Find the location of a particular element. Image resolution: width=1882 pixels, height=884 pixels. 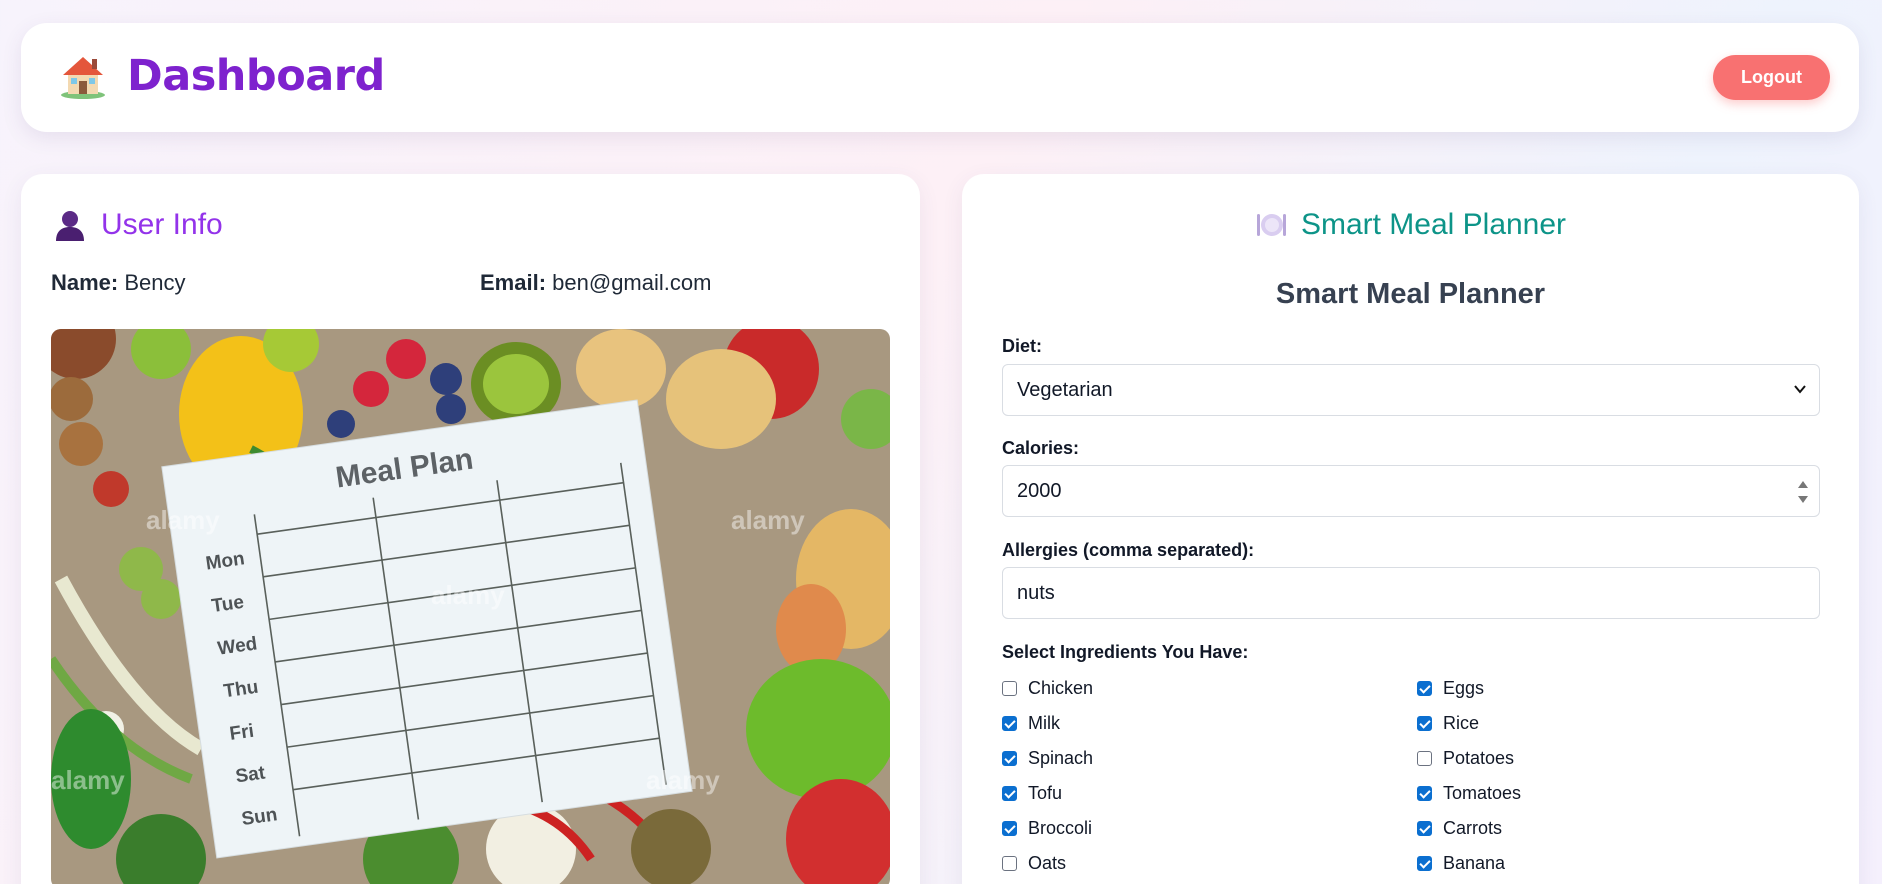

planner-heading: Smart Meal Planner is located at coordinates (1410, 225).